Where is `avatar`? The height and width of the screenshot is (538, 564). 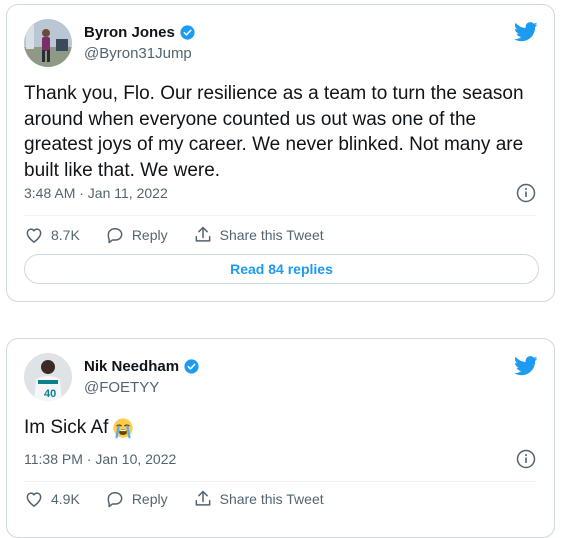 avatar is located at coordinates (48, 43).